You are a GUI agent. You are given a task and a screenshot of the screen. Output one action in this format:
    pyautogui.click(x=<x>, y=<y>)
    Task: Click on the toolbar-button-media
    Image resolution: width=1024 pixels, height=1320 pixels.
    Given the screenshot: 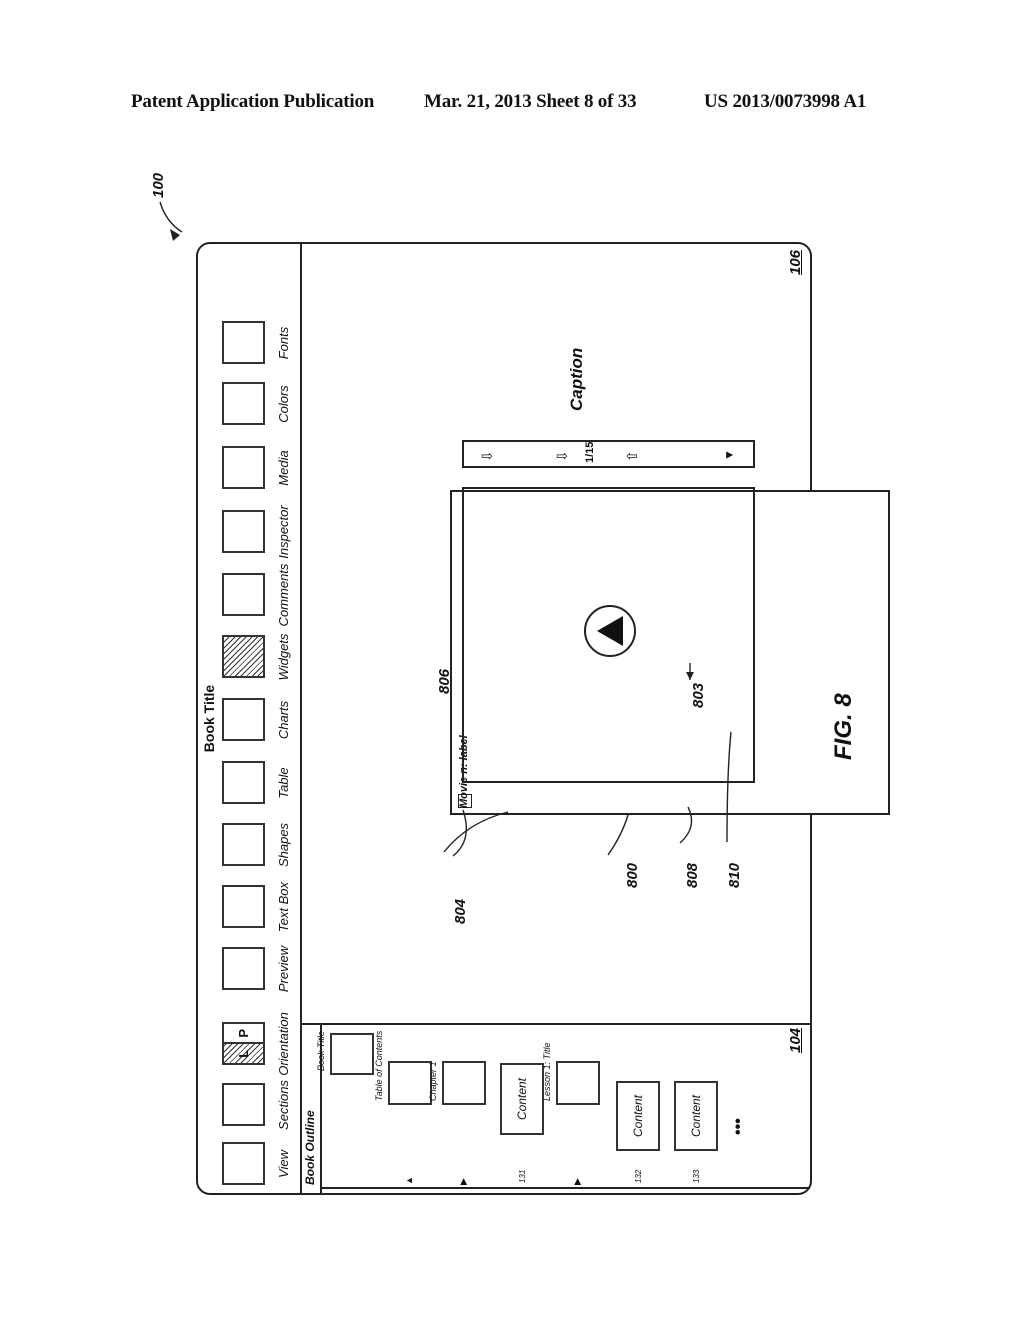 What is the action you would take?
    pyautogui.click(x=243, y=467)
    